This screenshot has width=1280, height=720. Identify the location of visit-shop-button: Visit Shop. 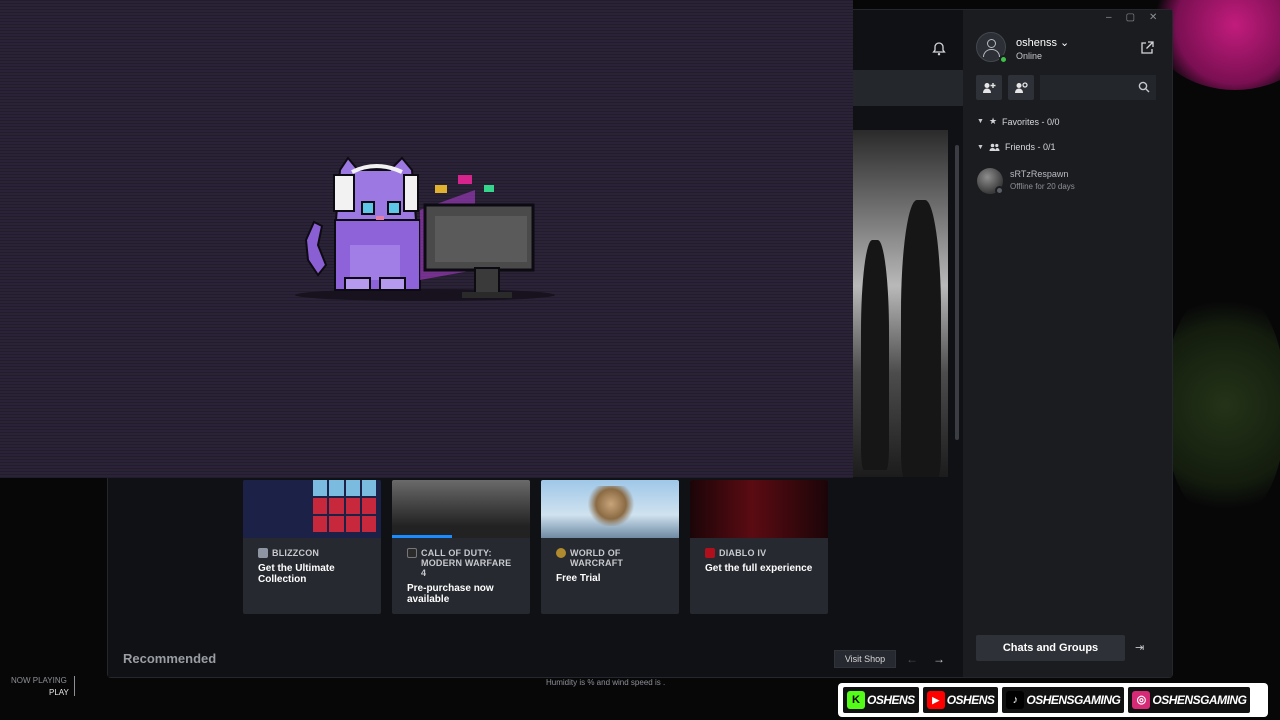
(865, 659).